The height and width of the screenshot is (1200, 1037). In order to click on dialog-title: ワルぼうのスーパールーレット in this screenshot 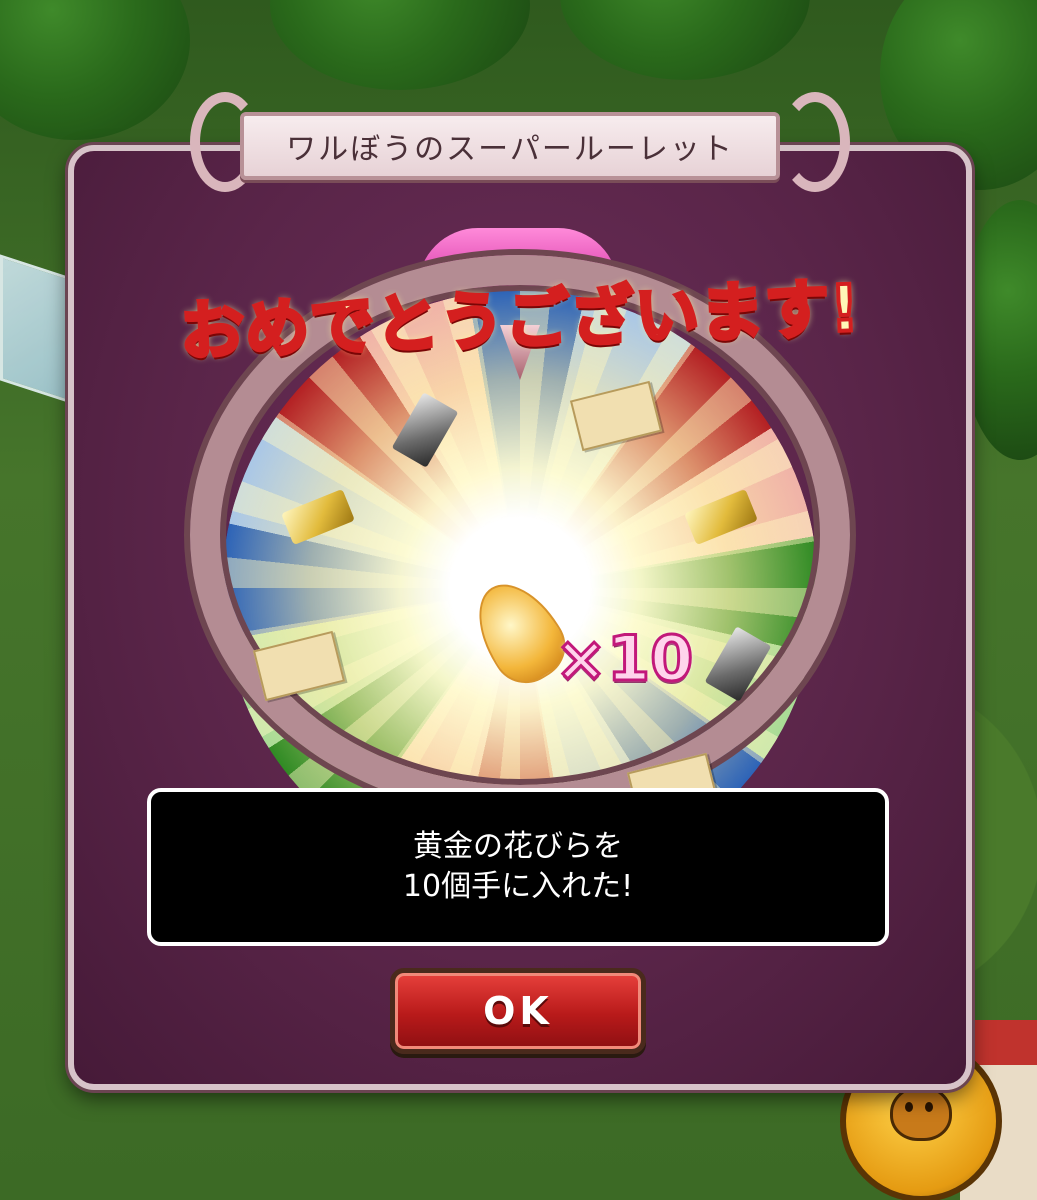, I will do `click(510, 149)`.